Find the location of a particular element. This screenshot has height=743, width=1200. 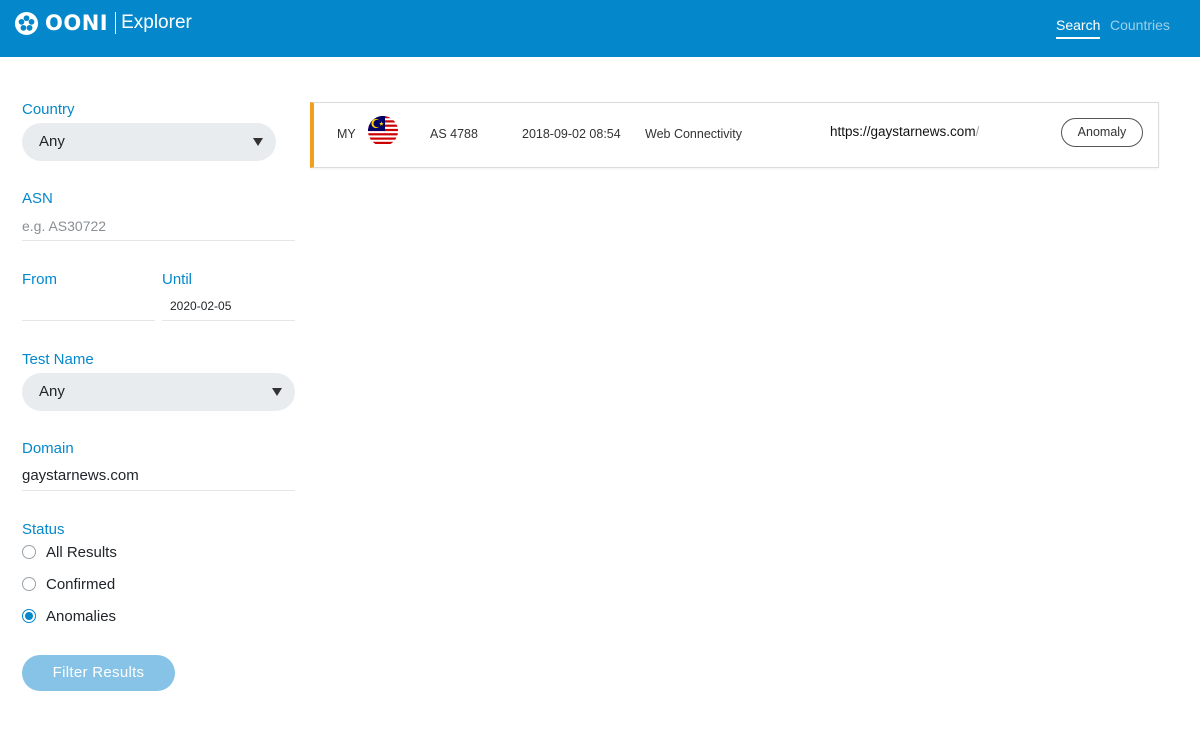

domain-input is located at coordinates (158, 475).